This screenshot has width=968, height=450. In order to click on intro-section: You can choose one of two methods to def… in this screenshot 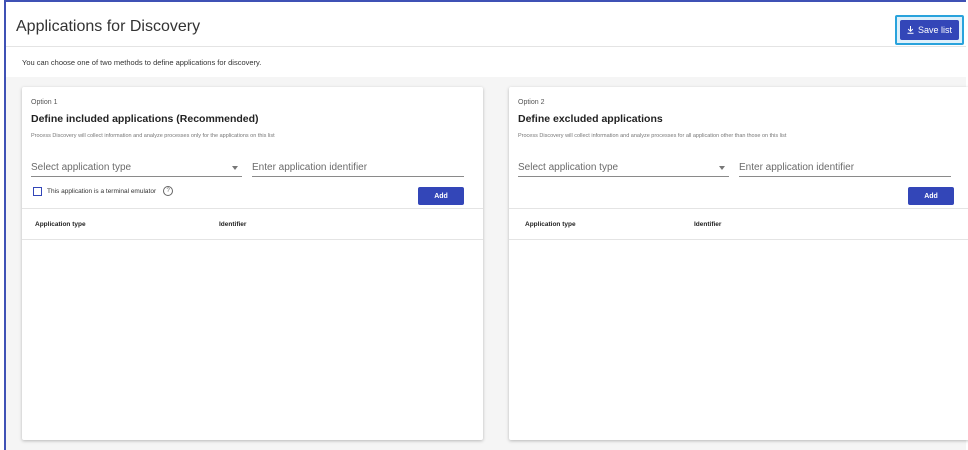, I will do `click(486, 62)`.